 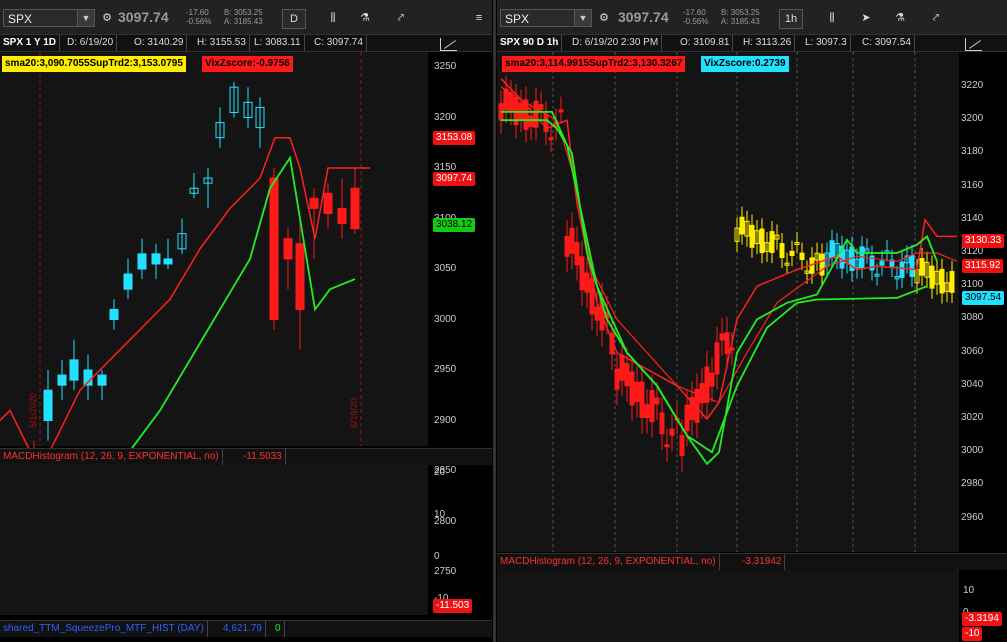 What do you see at coordinates (983, 298) in the screenshot?
I see `right-close-badge: 3097.54` at bounding box center [983, 298].